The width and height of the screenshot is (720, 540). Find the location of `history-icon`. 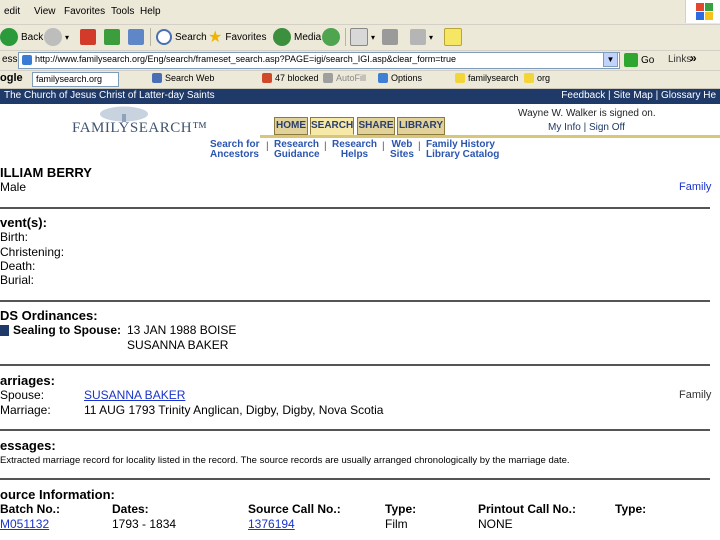

history-icon is located at coordinates (331, 37).